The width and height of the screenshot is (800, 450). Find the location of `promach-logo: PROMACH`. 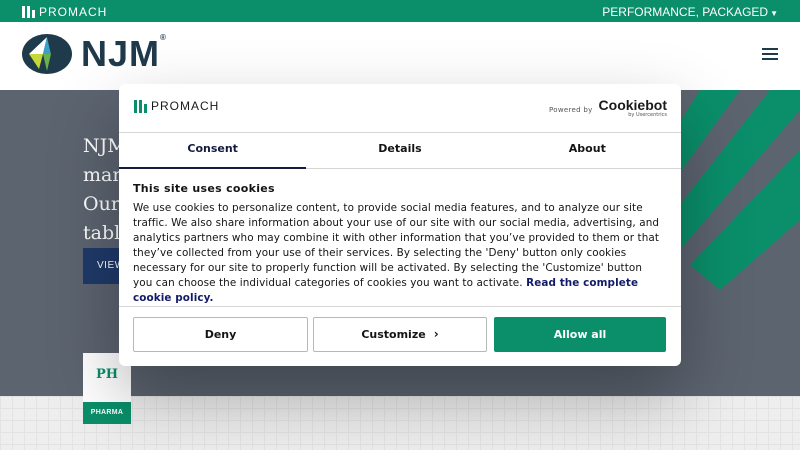

promach-logo: PROMACH is located at coordinates (64, 12).